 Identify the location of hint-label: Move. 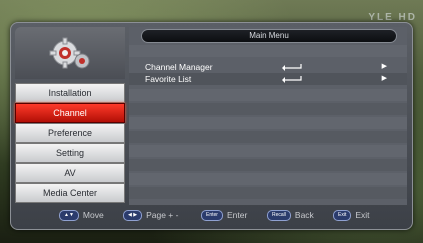
(93, 215).